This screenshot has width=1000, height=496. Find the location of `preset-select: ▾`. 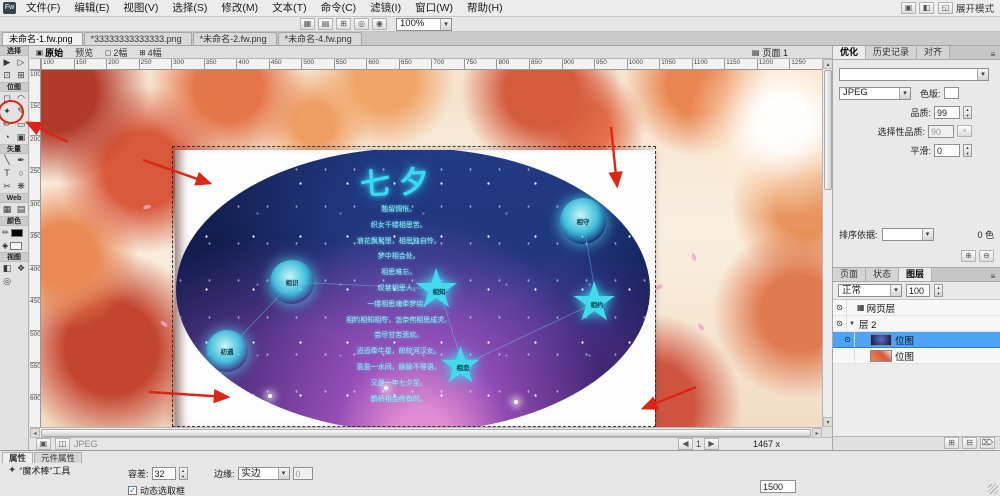

preset-select: ▾ is located at coordinates (914, 74).